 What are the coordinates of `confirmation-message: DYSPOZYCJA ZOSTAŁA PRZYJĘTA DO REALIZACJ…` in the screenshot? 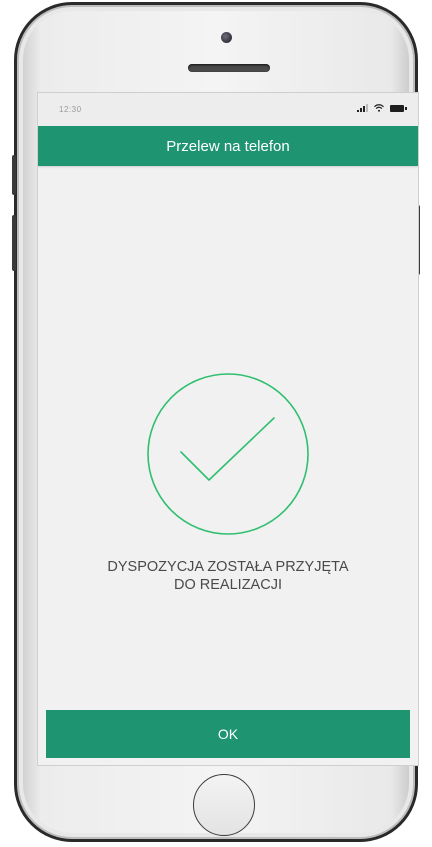 It's located at (228, 576).